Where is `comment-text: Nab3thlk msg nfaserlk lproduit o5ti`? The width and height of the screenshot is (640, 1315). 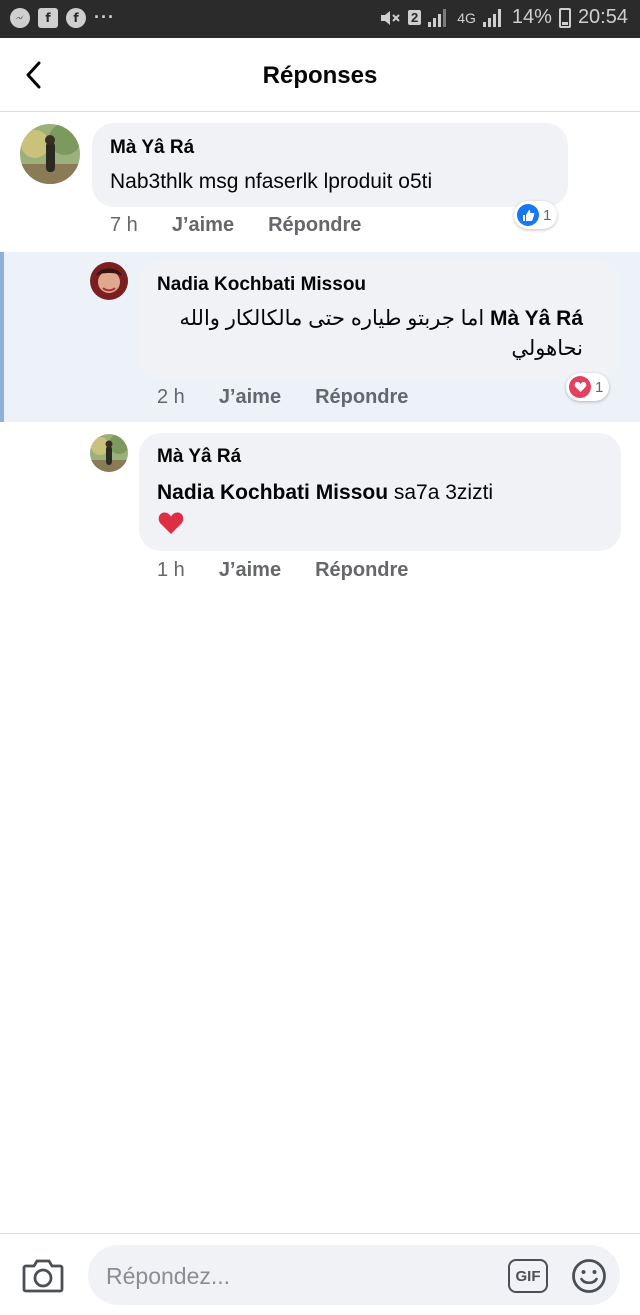
comment-text: Nab3thlk msg nfaserlk lproduit o5ti is located at coordinates (271, 181).